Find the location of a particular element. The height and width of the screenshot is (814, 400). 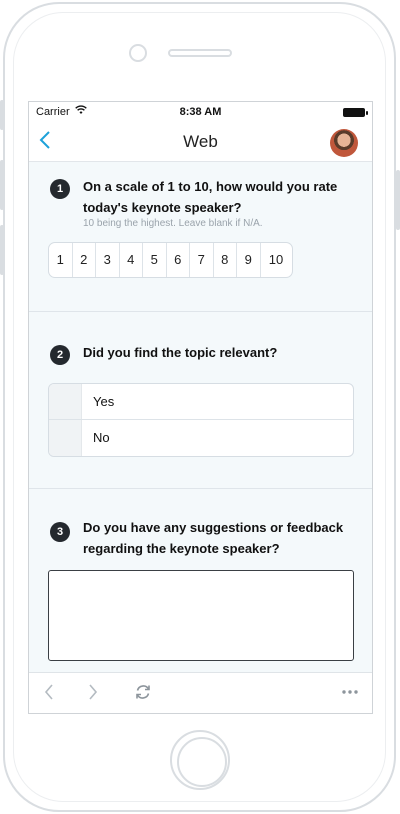

rating-option: 2 is located at coordinates (84, 260).